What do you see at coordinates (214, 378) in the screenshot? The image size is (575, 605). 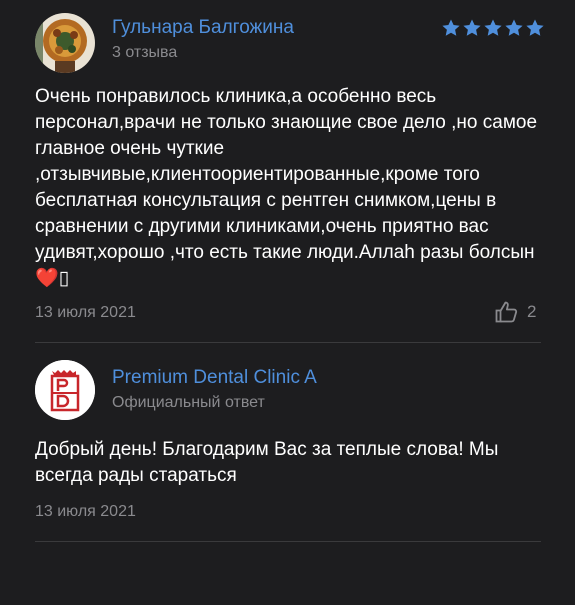 I see `org-name: Premium Dental Clinic A` at bounding box center [214, 378].